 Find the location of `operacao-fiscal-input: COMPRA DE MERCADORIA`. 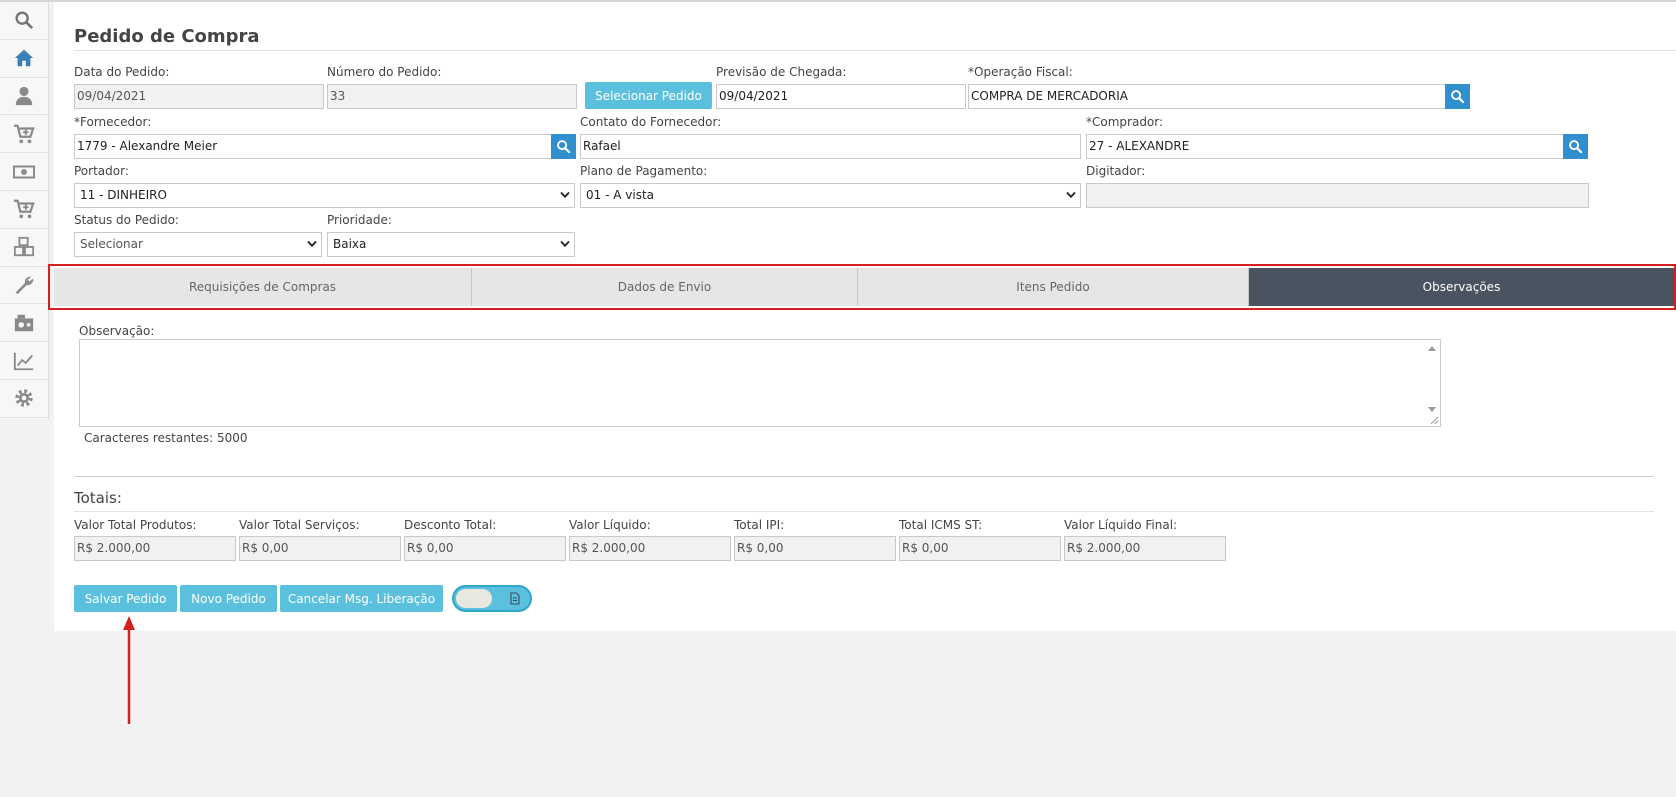

operacao-fiscal-input: COMPRA DE MERCADORIA is located at coordinates (1207, 96).